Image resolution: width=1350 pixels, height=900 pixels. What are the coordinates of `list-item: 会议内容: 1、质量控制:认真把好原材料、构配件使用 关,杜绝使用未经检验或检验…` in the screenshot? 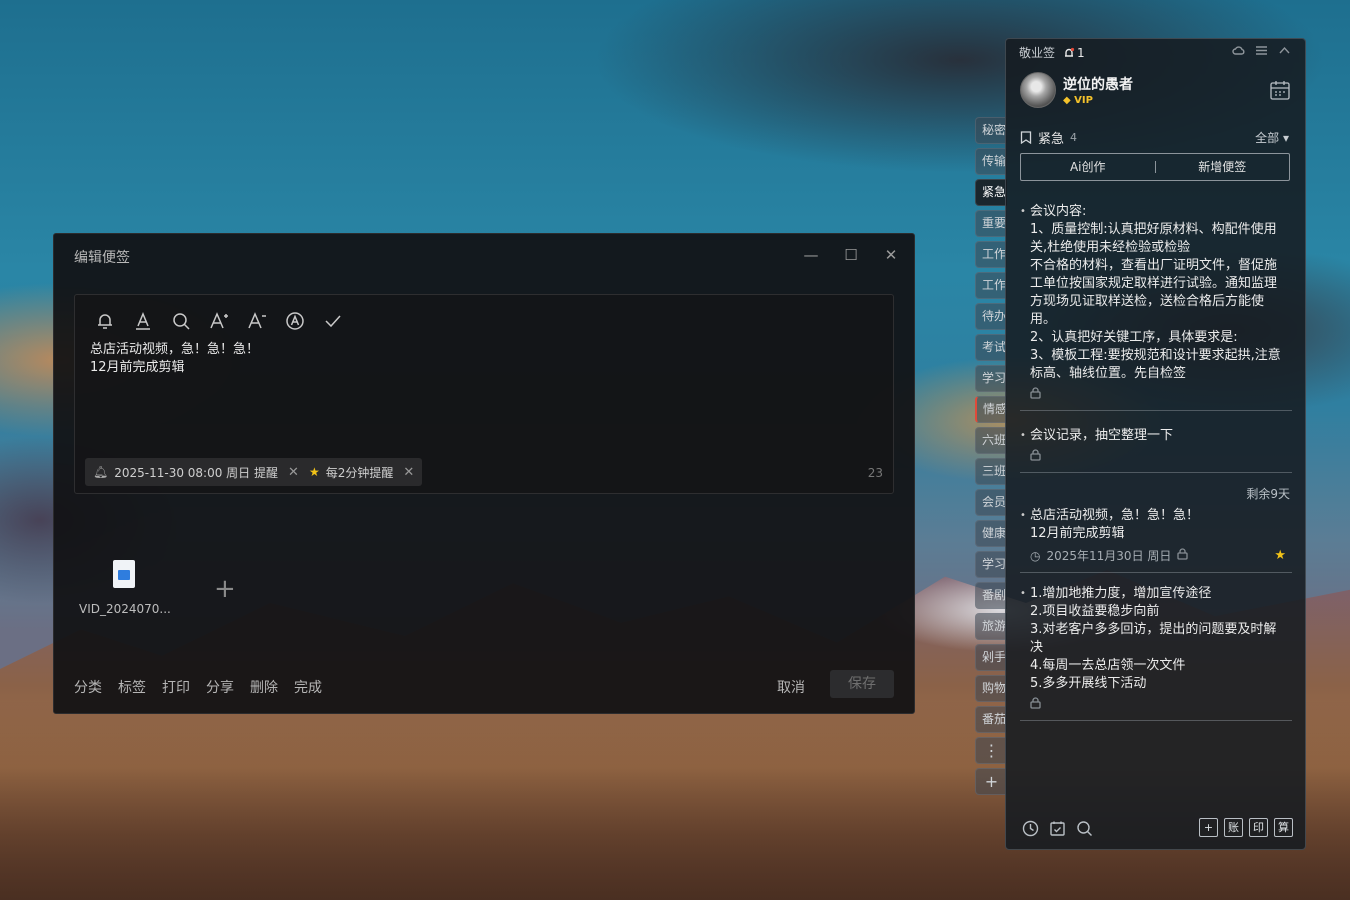 It's located at (1156, 305).